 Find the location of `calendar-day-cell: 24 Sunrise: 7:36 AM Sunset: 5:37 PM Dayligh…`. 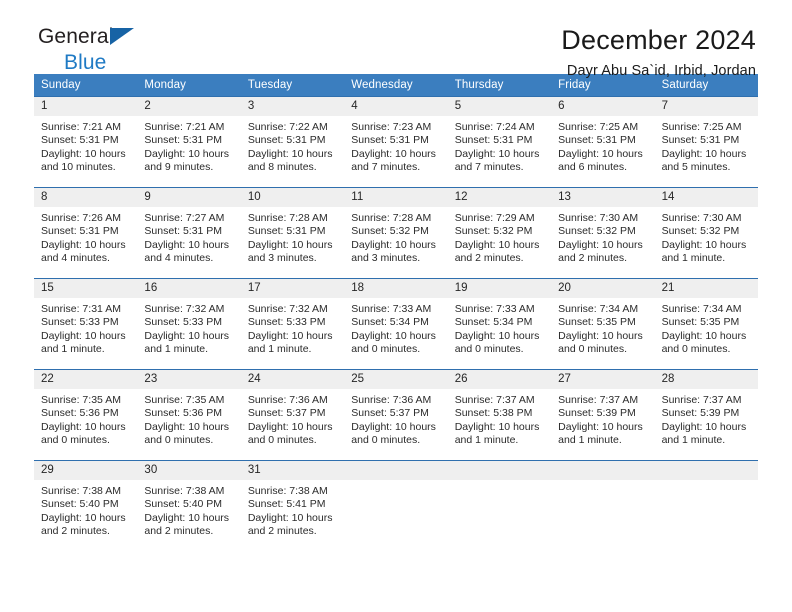

calendar-day-cell: 24 Sunrise: 7:36 AM Sunset: 5:37 PM Dayligh… is located at coordinates (292, 411).